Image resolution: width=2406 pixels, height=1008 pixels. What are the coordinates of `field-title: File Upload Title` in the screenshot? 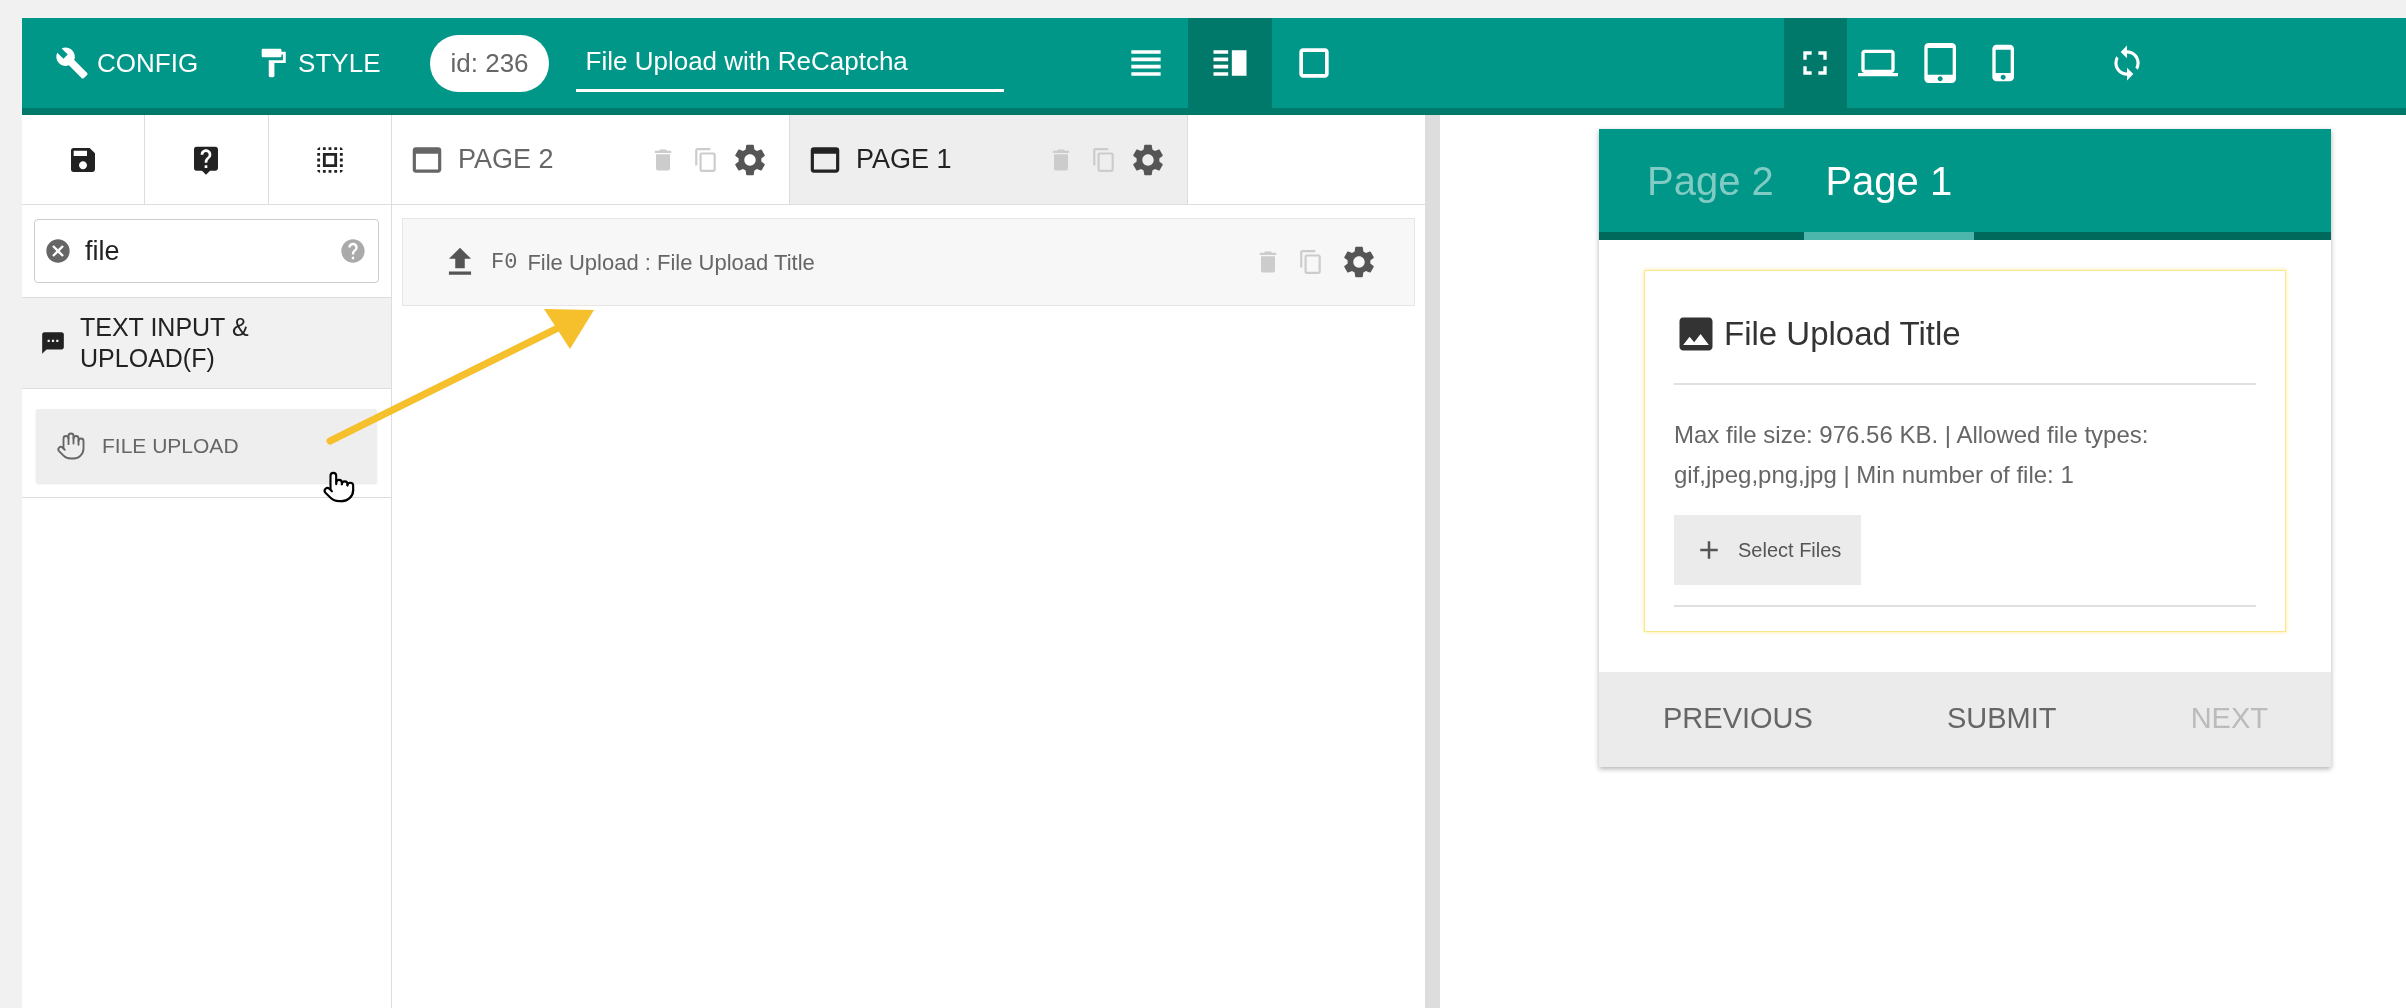 It's located at (1842, 334).